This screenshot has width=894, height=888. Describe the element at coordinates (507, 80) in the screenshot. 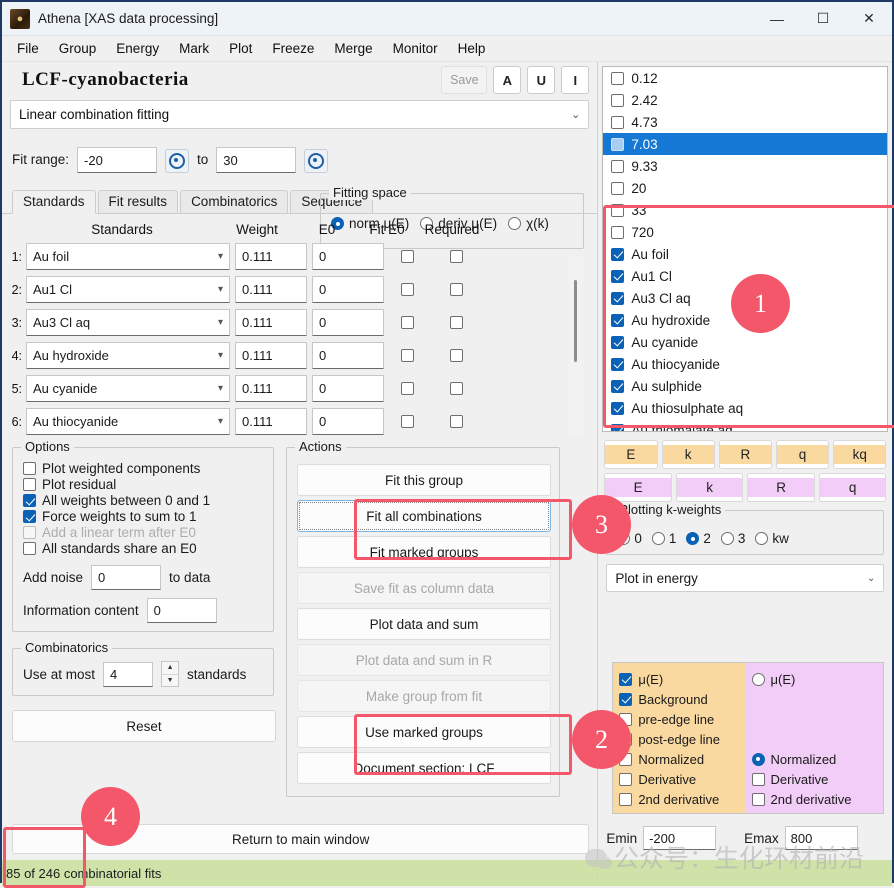

I see `button-a: A` at that location.